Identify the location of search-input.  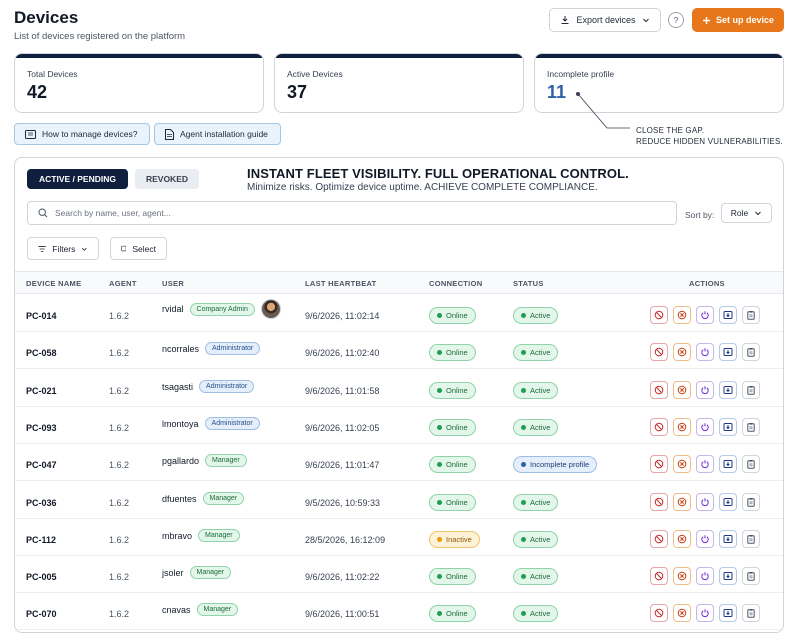
(360, 213).